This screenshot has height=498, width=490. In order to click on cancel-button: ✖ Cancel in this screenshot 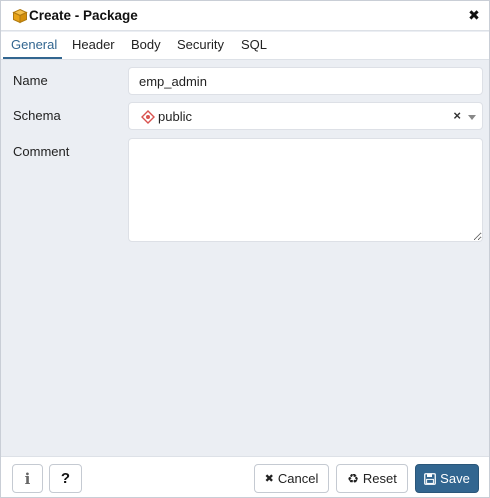, I will do `click(291, 478)`.